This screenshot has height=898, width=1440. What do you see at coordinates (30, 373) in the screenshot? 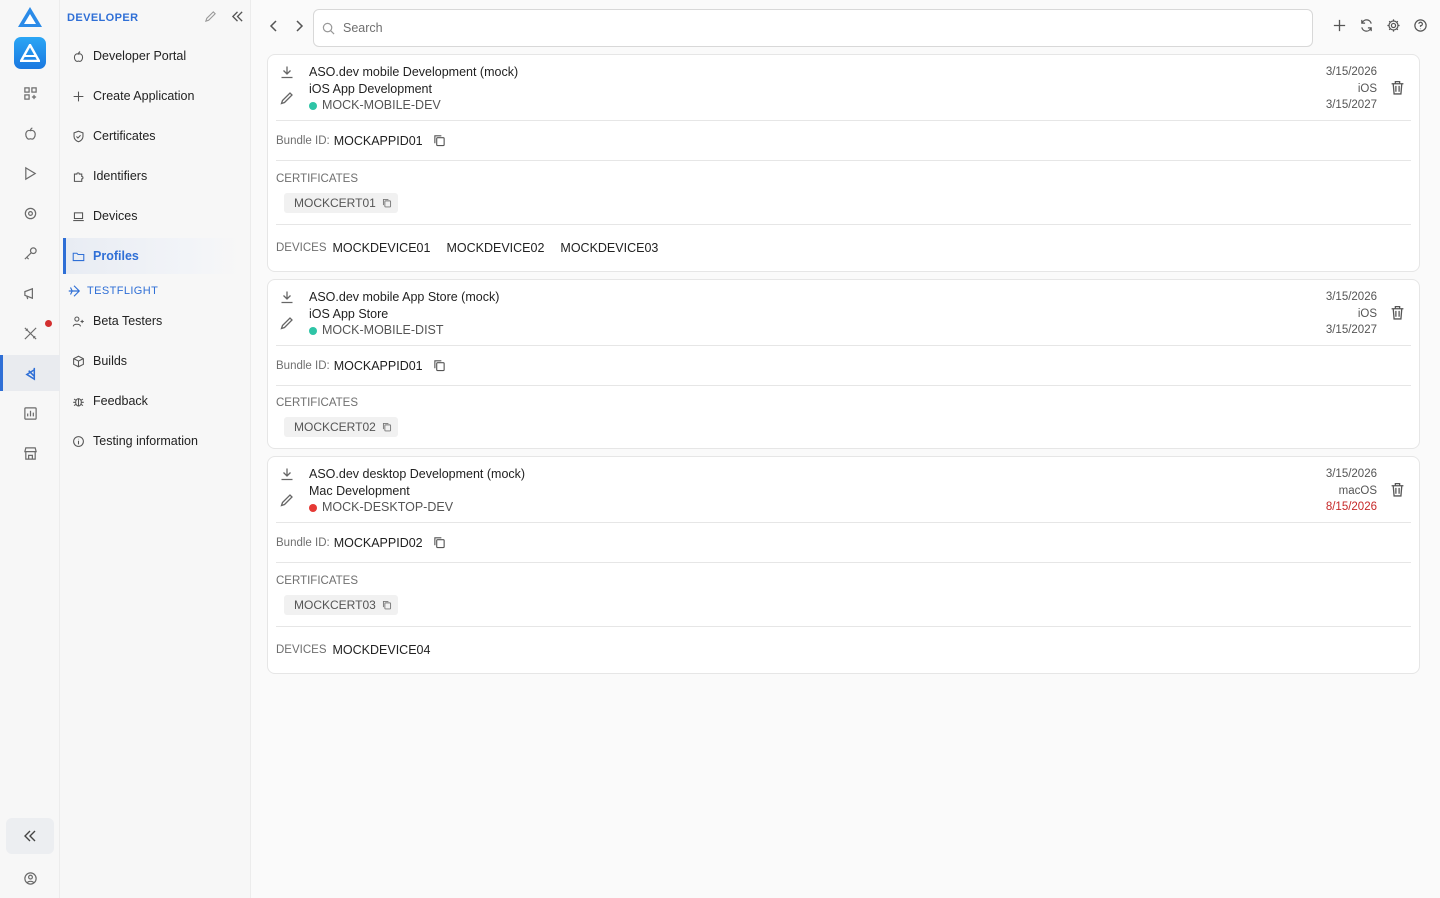
I see `xcode-icon` at bounding box center [30, 373].